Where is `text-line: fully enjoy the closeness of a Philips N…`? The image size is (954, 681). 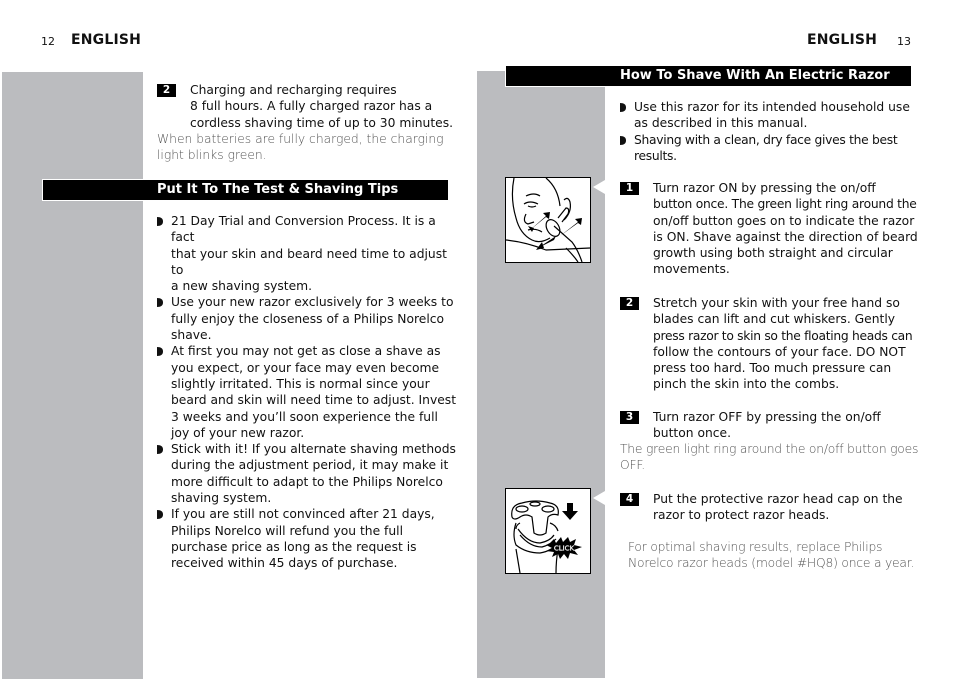 text-line: fully enjoy the closeness of a Philips N… is located at coordinates (308, 318).